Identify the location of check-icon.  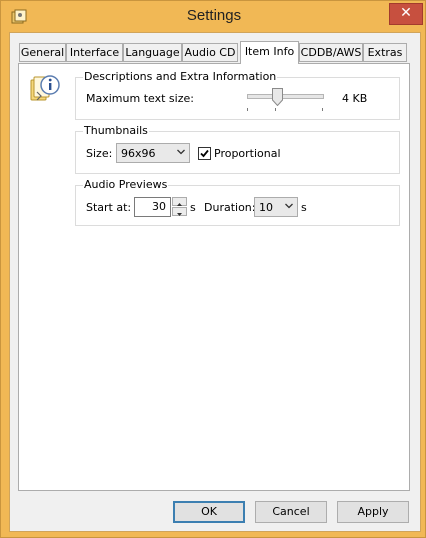
(204, 153).